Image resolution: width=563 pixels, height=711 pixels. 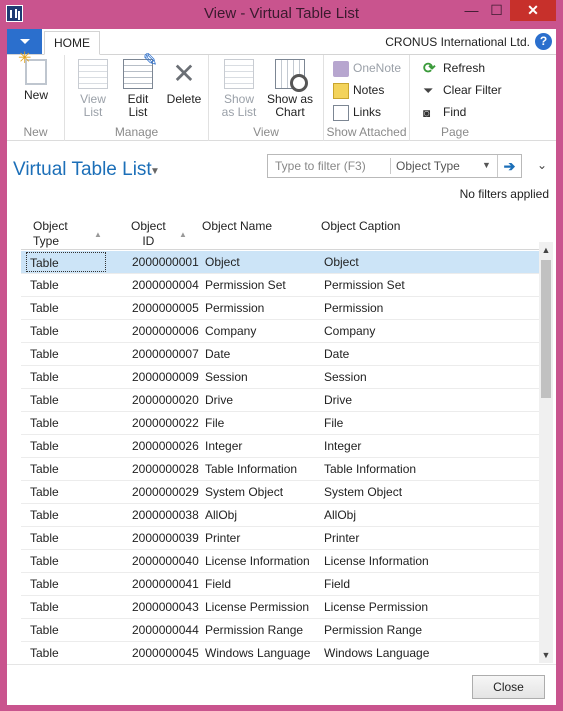 I want to click on cell-object-id: 2000000043, so click(x=165, y=607).